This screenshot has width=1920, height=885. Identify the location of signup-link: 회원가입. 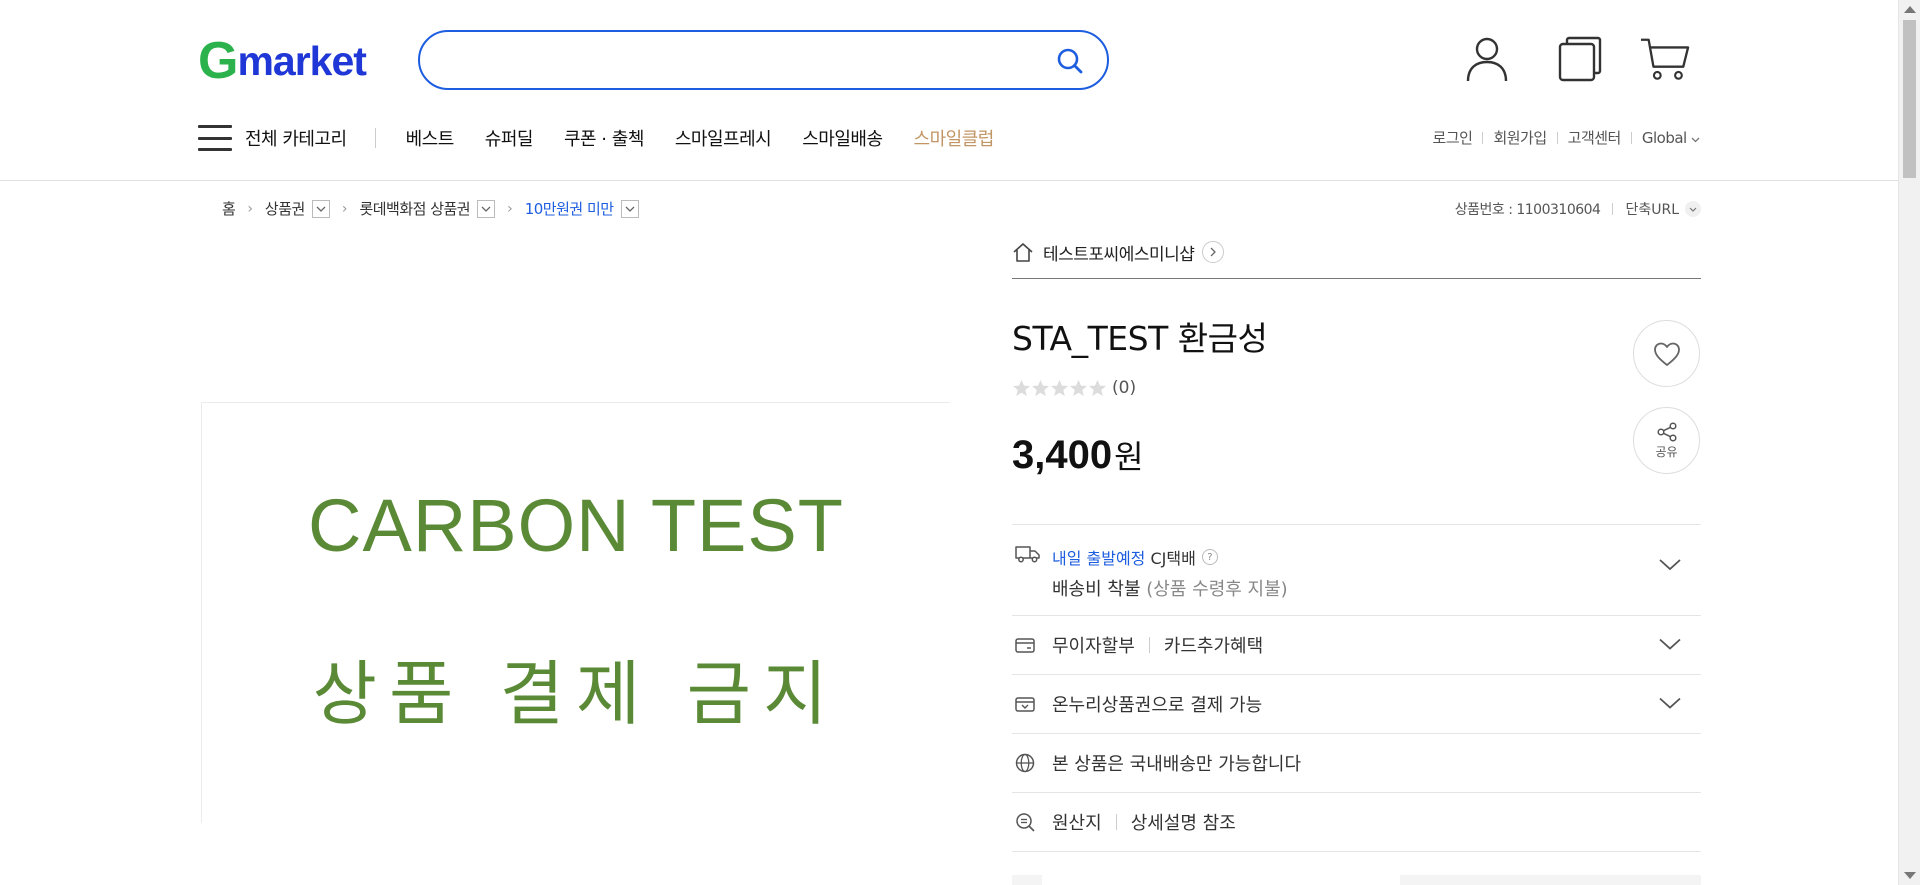
(1520, 137).